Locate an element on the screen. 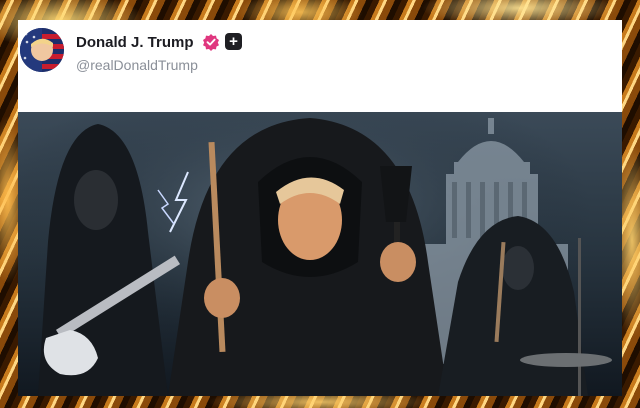 The height and width of the screenshot is (408, 640). verified-badge-icon is located at coordinates (211, 42).